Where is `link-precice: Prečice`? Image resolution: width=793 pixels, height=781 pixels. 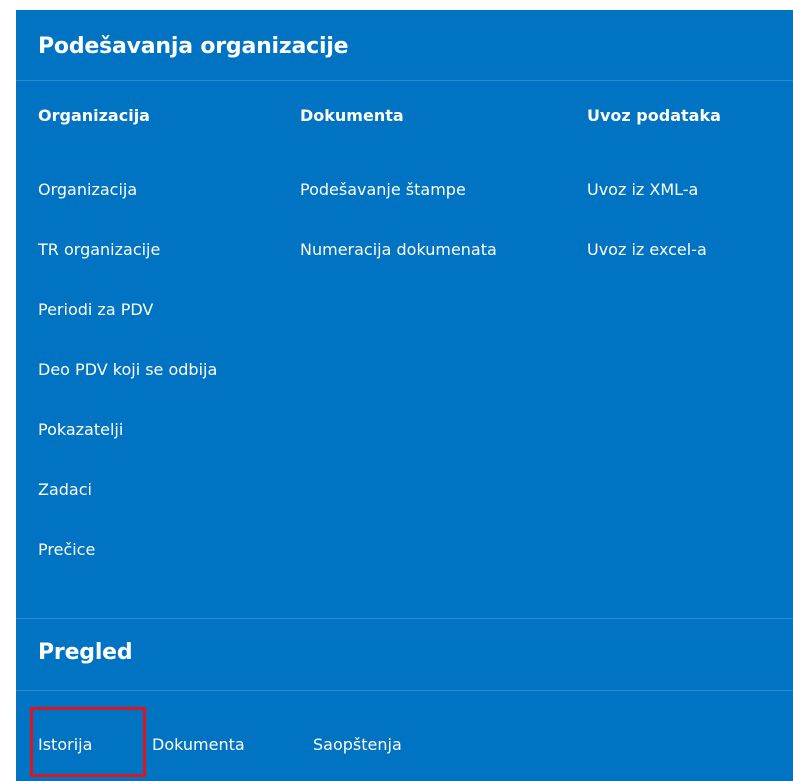
link-precice: Prečice is located at coordinates (127, 550).